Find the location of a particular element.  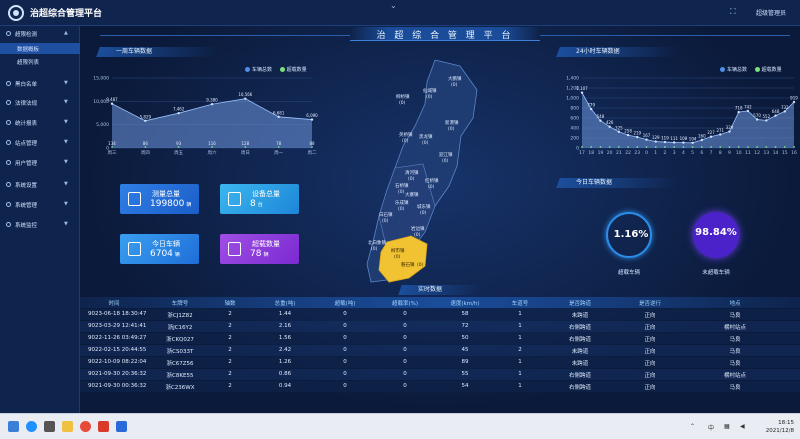

table-cell: 浙C8KE55 is located at coordinates (180, 376).